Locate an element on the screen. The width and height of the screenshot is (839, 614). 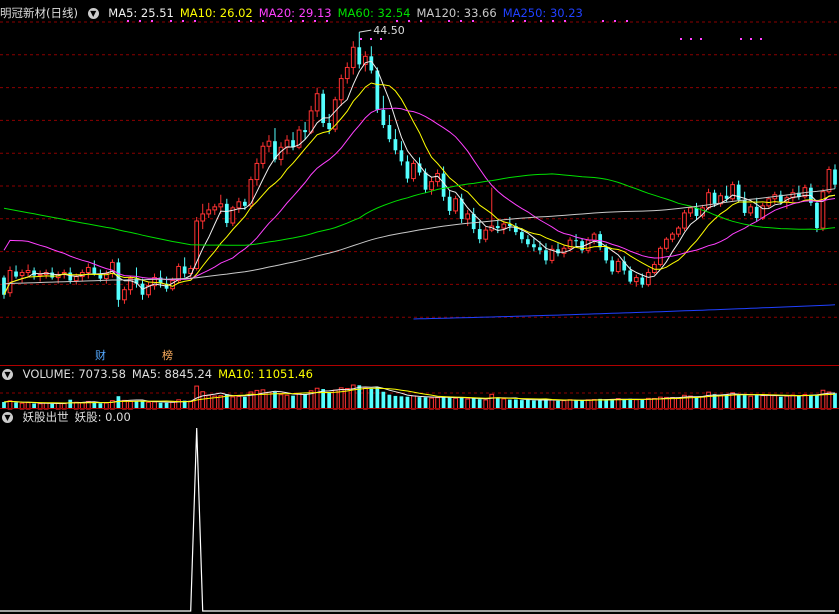
max-price-label: 44.50 is located at coordinates (389, 30).